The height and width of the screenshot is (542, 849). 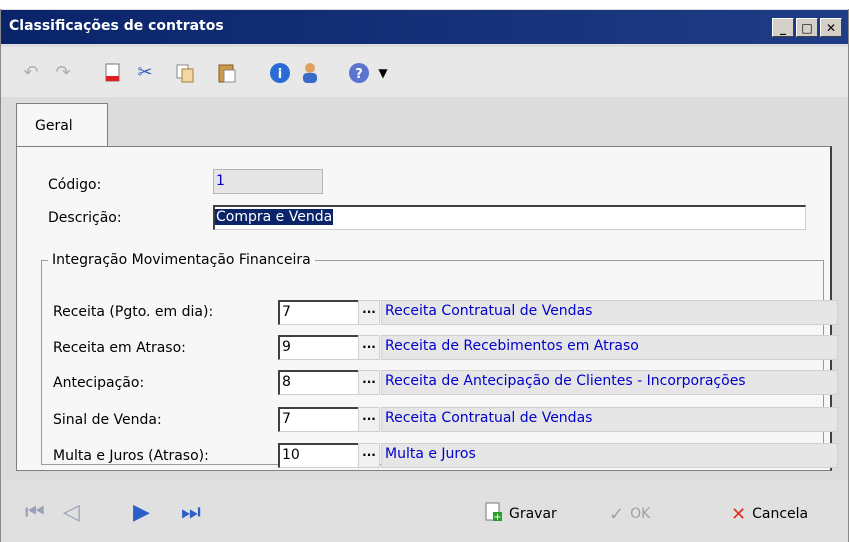 I want to click on copy-icon, so click(x=185, y=73).